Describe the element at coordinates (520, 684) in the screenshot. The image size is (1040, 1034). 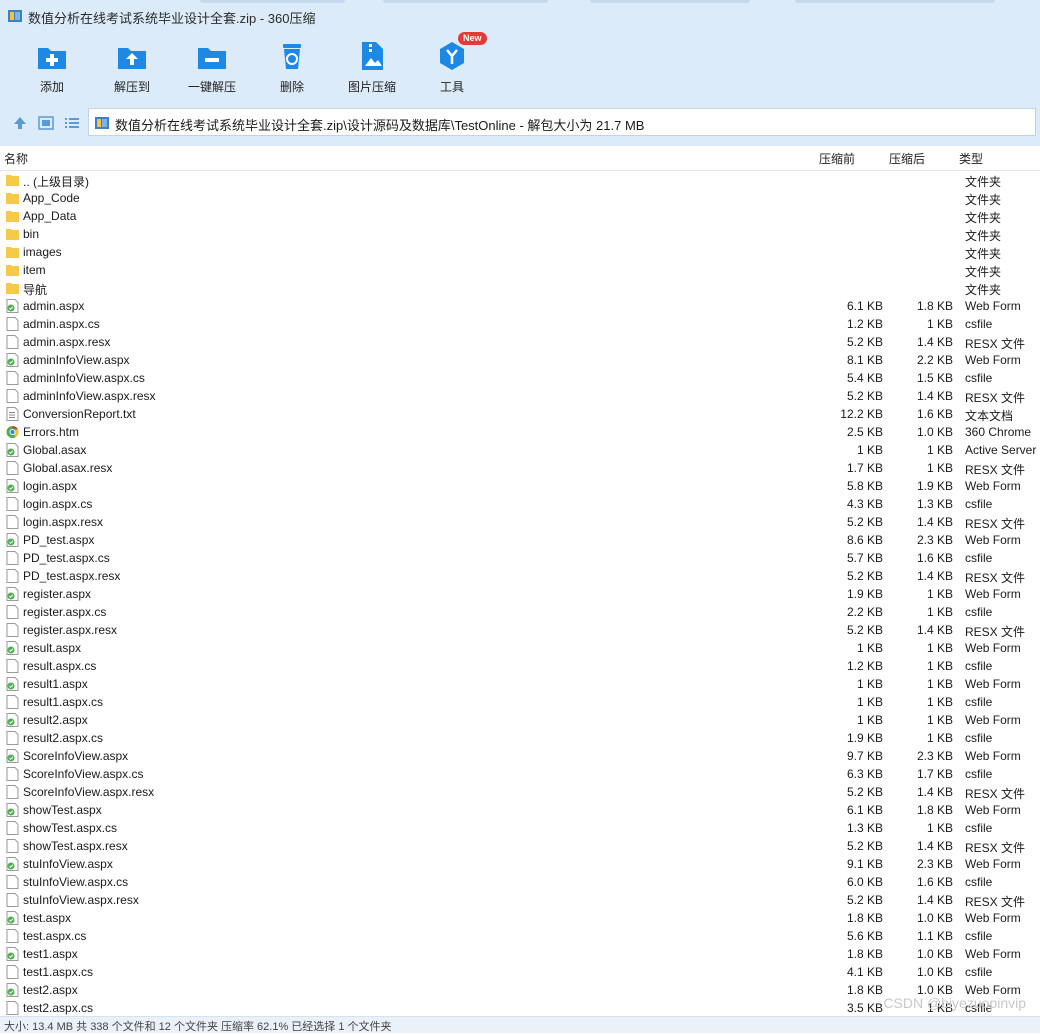
I see `file-row: result1.aspx 1 KB 1 KB Web Form` at that location.